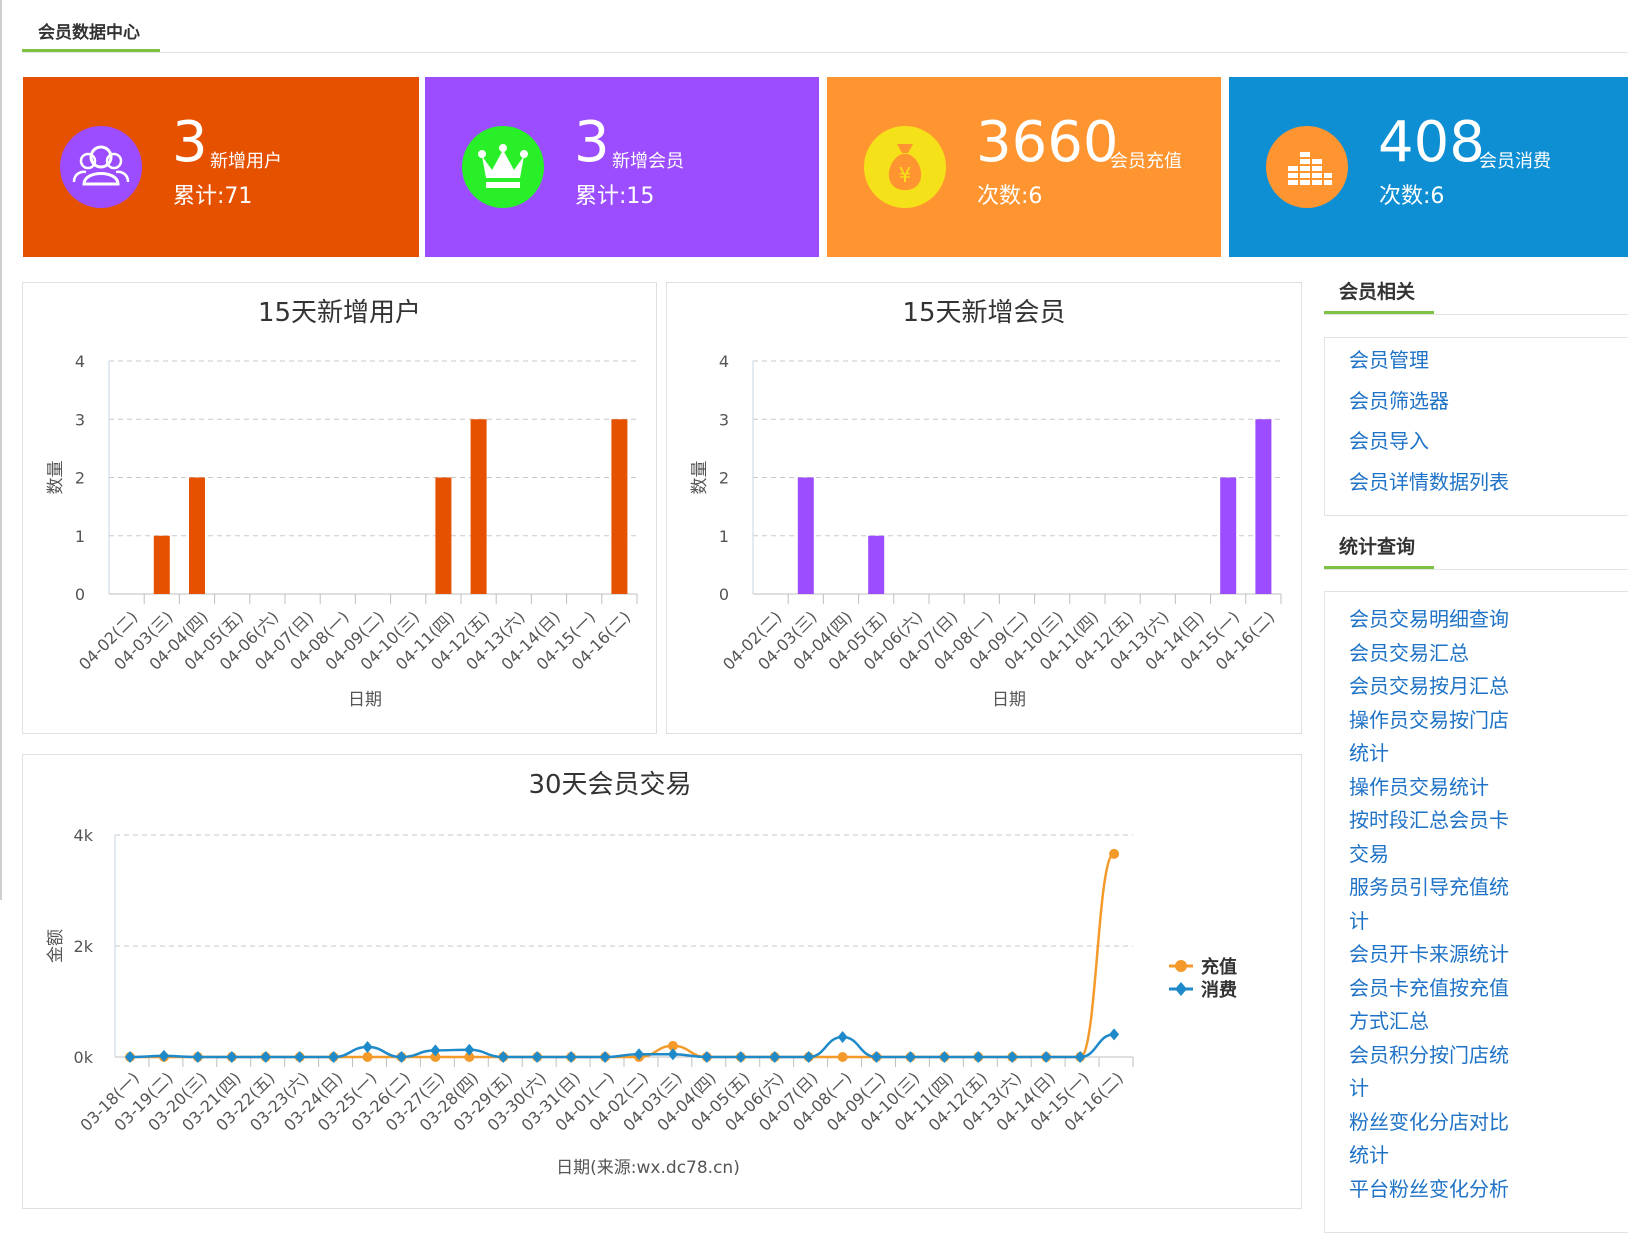 This screenshot has height=1233, width=1628. Describe the element at coordinates (213, 196) in the screenshot. I see `stat-sub: 累计:71` at that location.